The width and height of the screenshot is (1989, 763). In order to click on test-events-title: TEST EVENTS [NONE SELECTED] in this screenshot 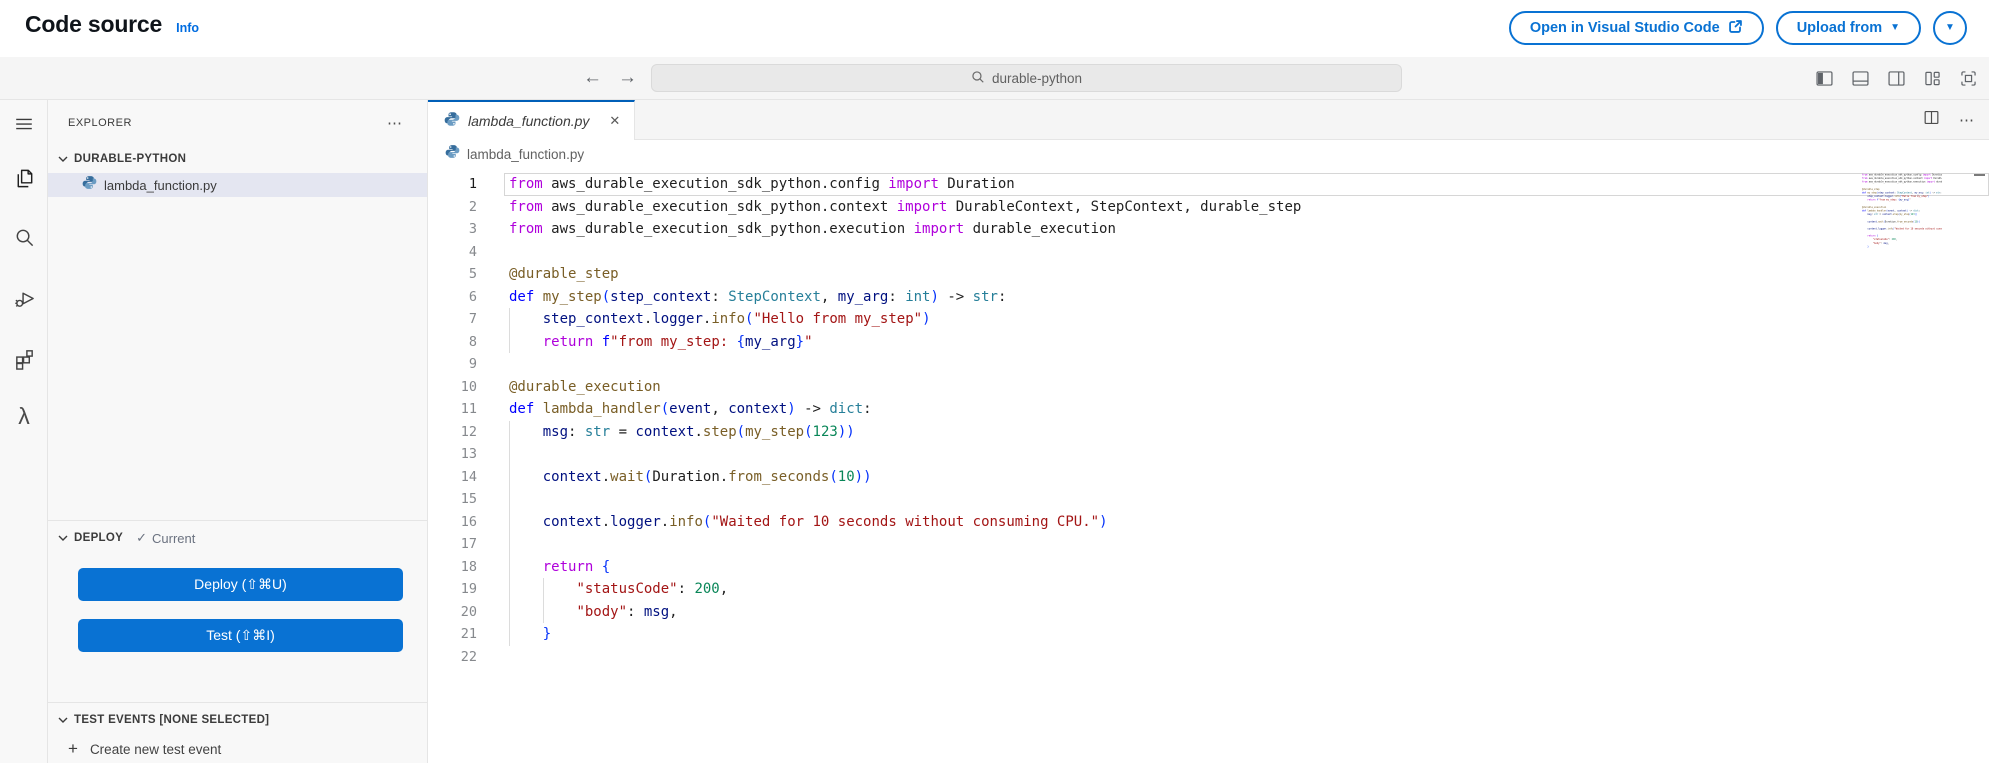, I will do `click(172, 720)`.